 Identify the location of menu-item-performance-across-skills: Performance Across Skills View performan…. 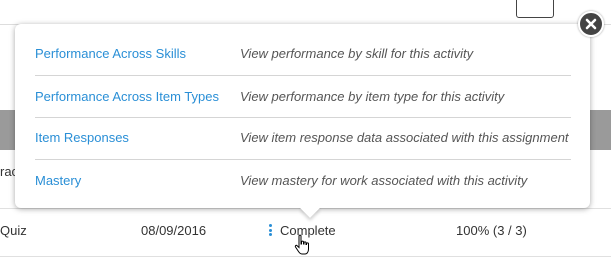
(303, 54).